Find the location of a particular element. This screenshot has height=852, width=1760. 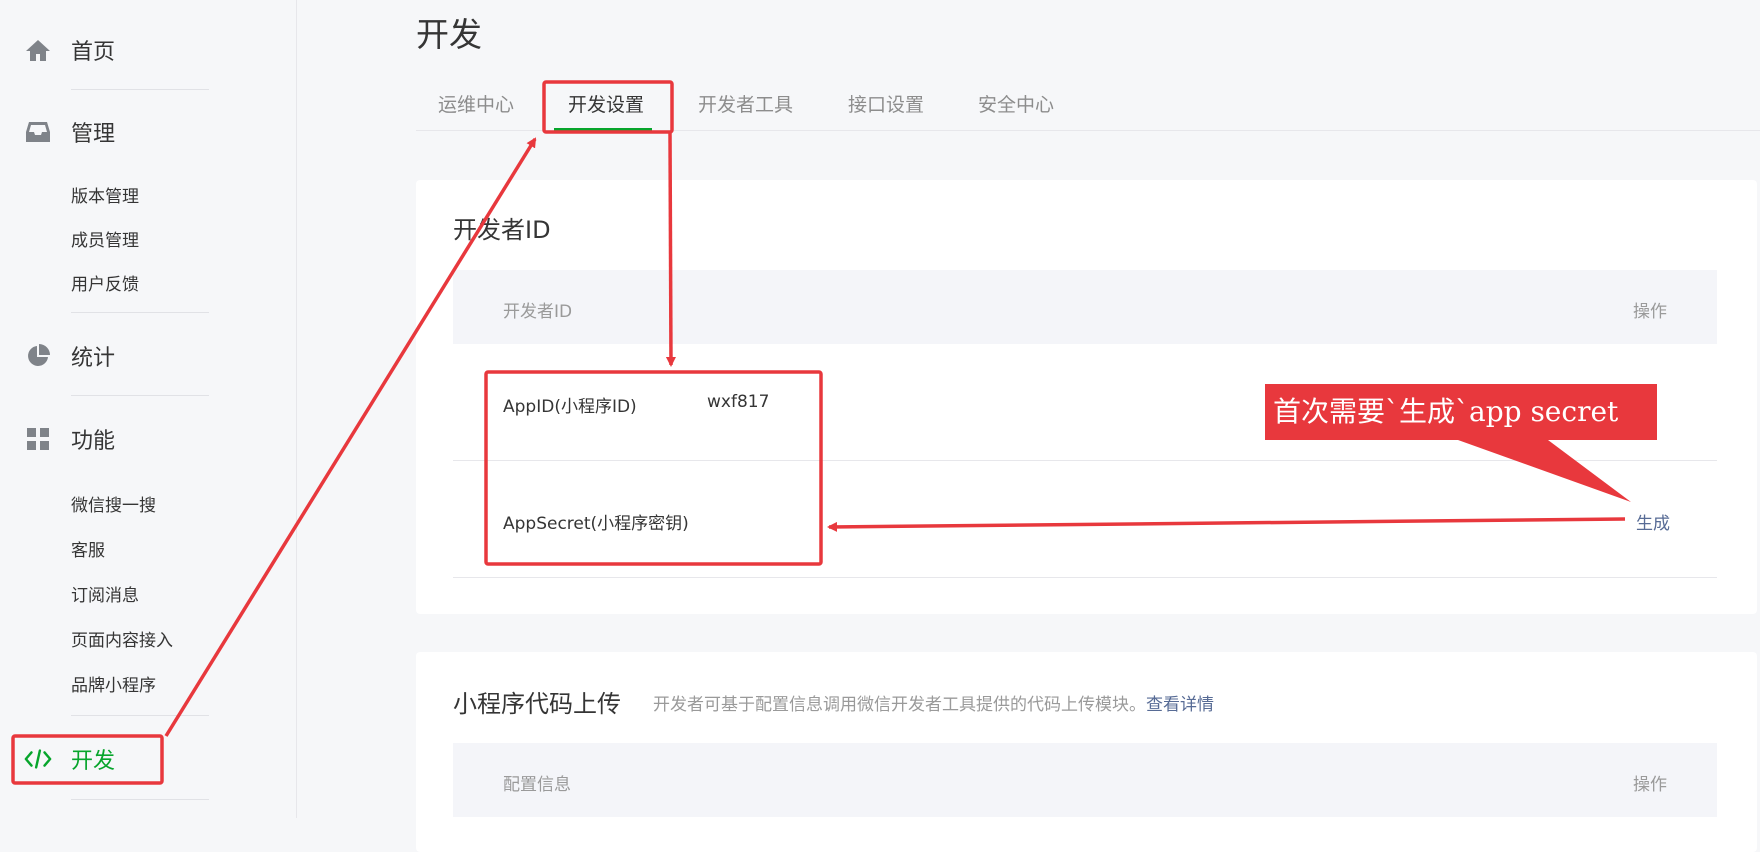

sidebar-subitem-brand: 品牌小程序 is located at coordinates (113, 683).